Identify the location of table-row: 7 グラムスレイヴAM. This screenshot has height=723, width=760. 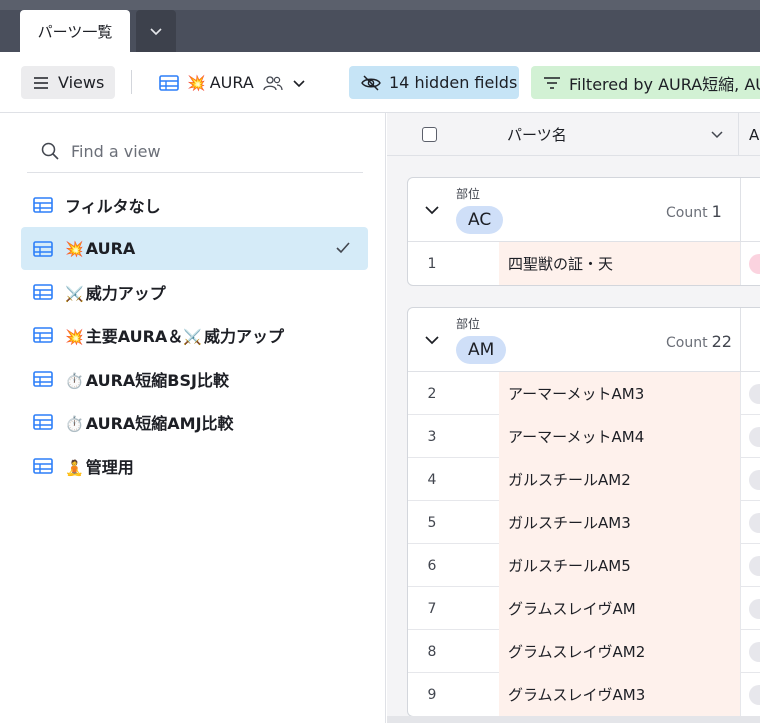
(584, 608).